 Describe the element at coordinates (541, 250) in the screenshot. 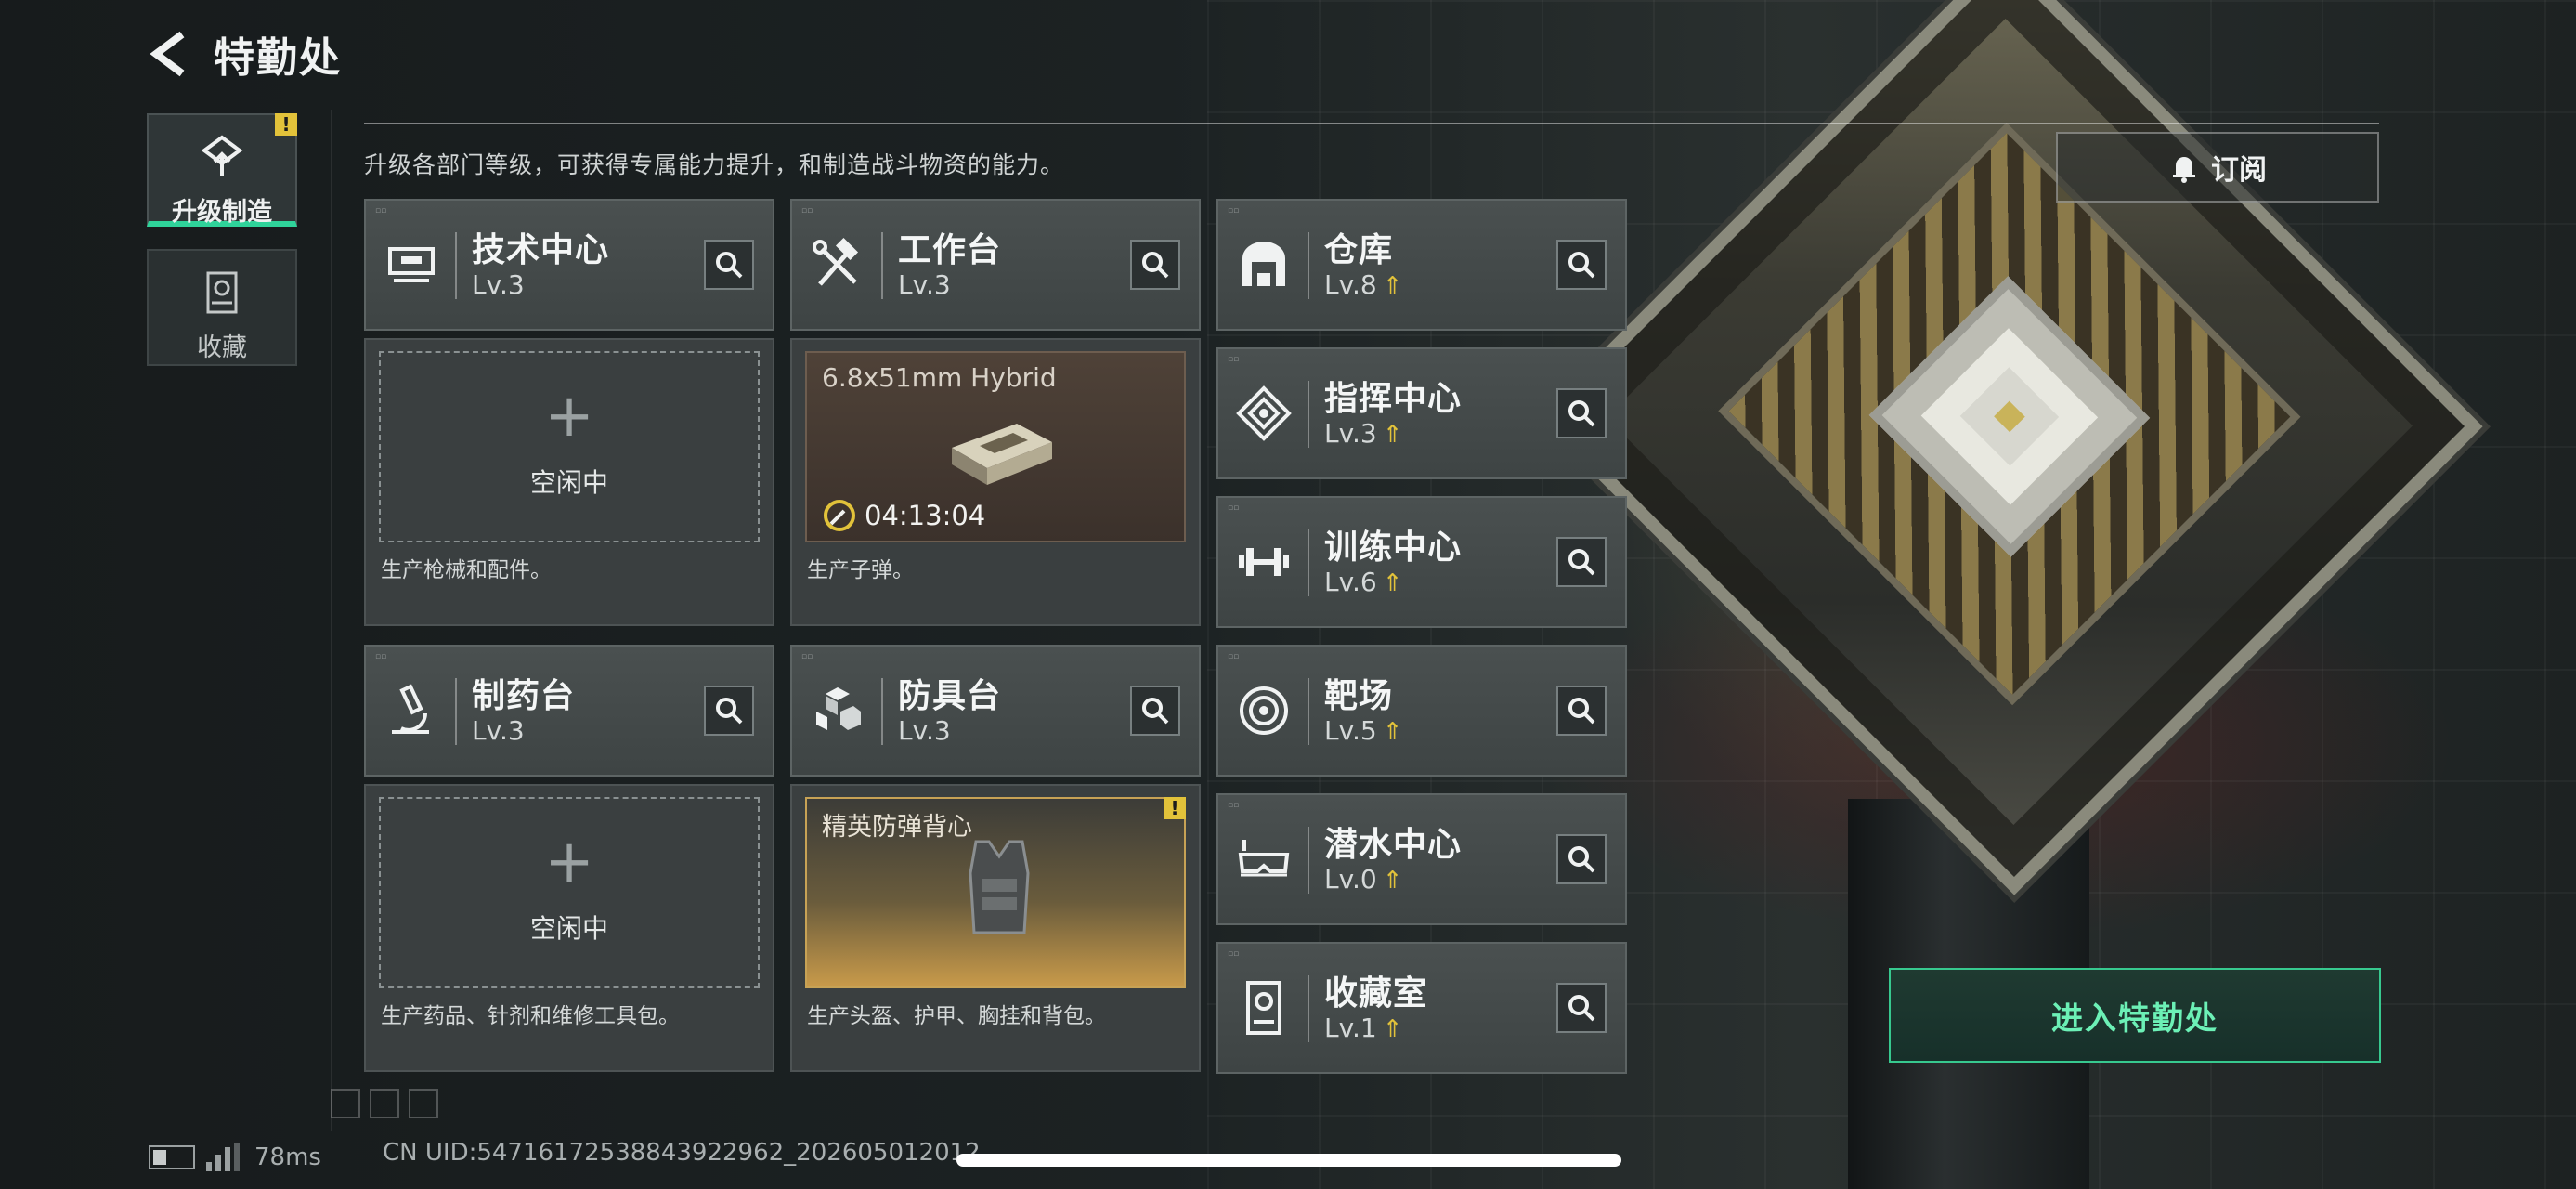

I see `station-name: 技术中心` at that location.